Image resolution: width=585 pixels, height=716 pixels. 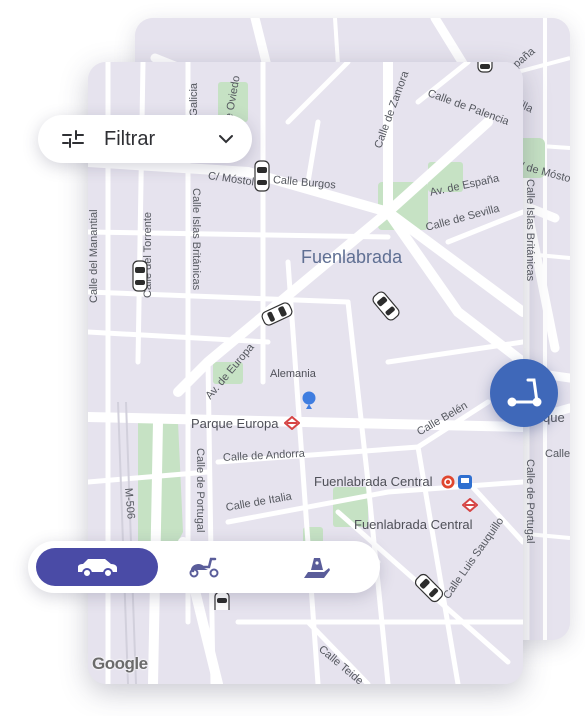 I want to click on street-islas-britanicas: Calle Islas Británicas, so click(x=196, y=239).